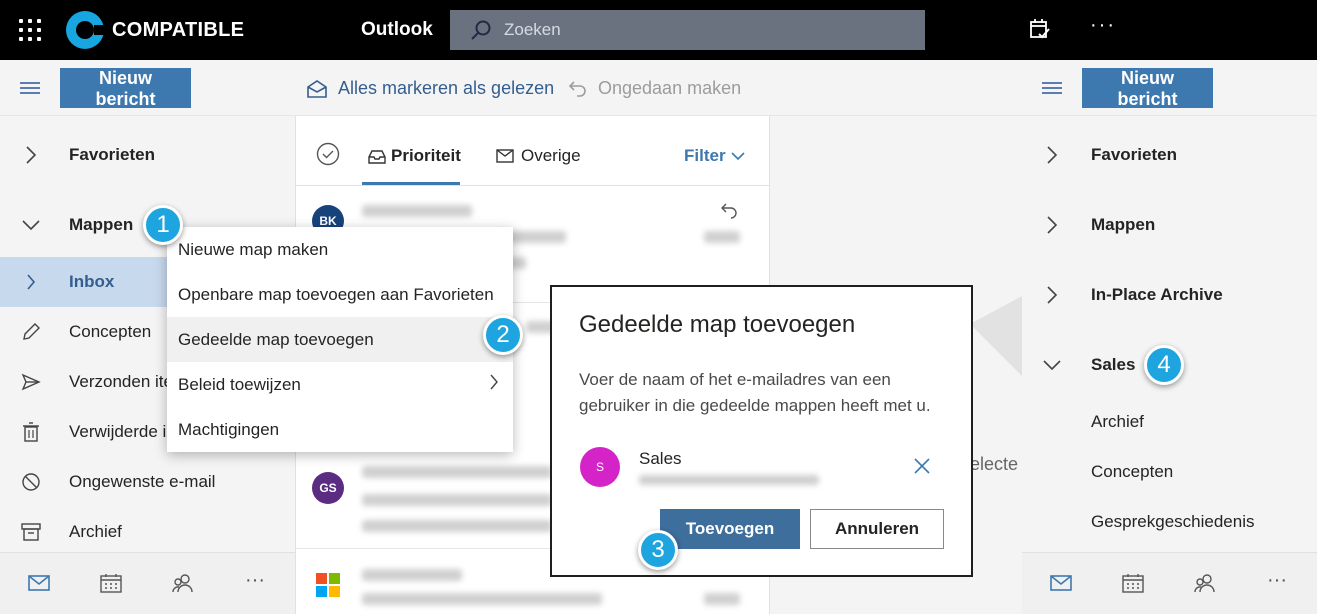  I want to click on active-tab-indicator, so click(411, 183).